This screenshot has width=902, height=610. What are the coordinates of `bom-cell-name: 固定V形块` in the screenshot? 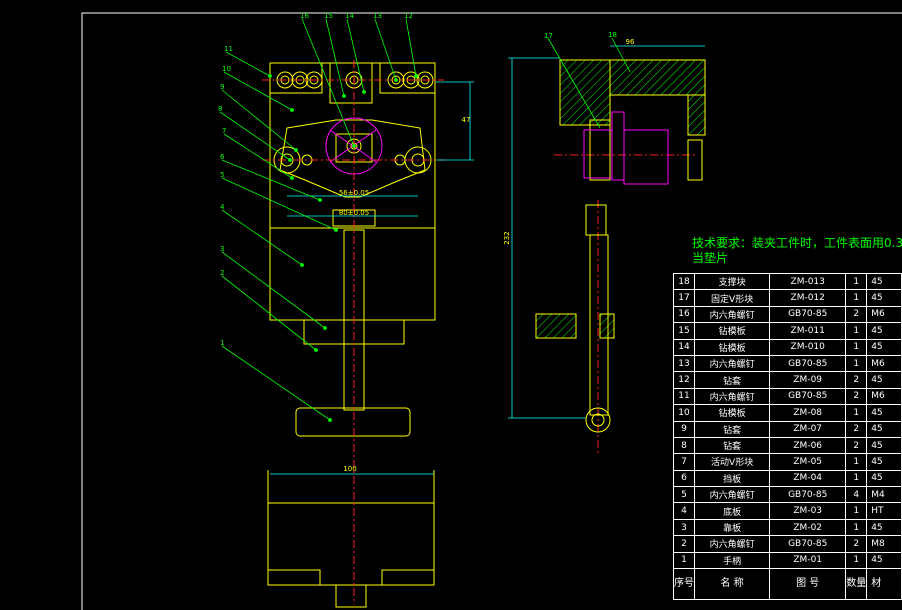 It's located at (732, 298).